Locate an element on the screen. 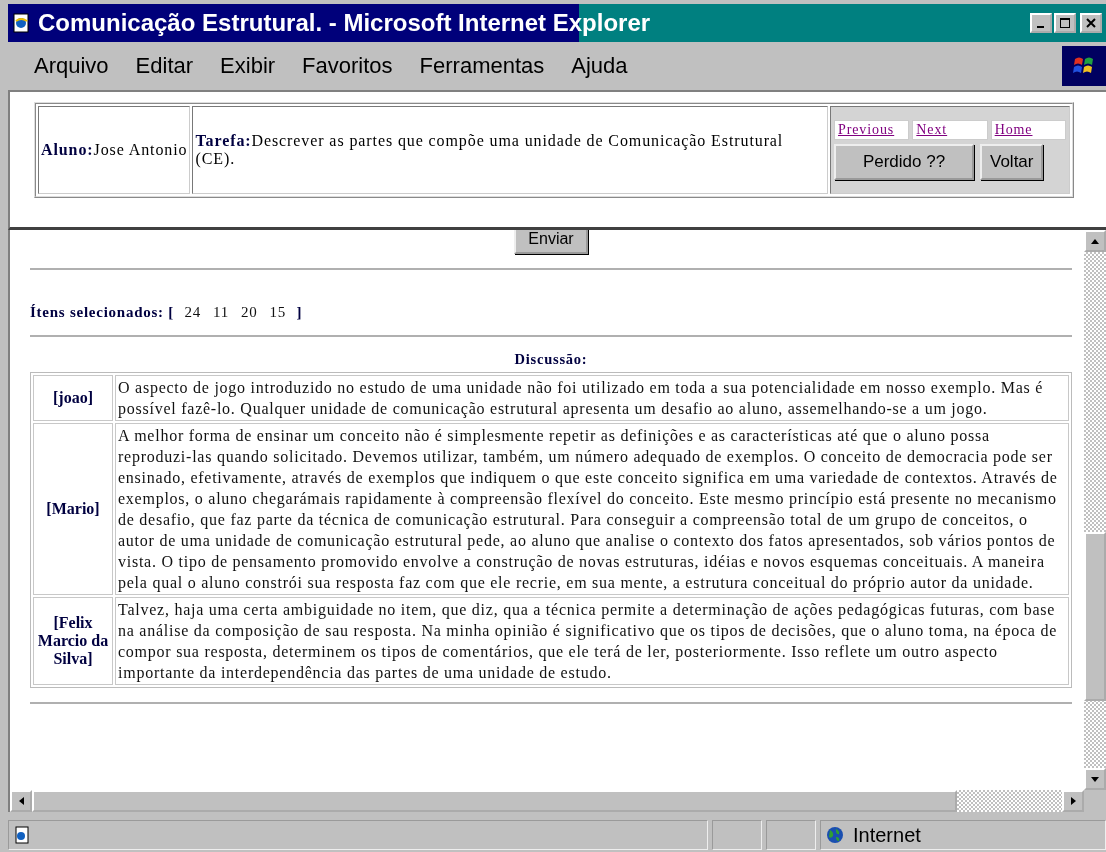  menu-item: Exibir is located at coordinates (248, 66).